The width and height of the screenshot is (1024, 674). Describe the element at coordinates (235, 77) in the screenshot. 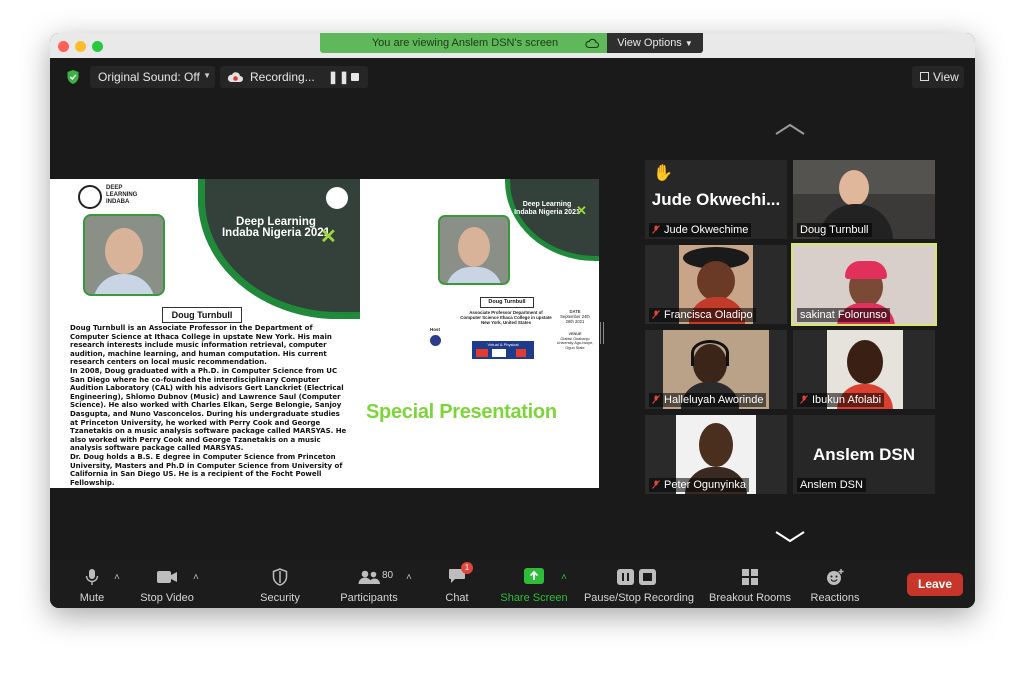

I see `cloud-record-icon` at that location.